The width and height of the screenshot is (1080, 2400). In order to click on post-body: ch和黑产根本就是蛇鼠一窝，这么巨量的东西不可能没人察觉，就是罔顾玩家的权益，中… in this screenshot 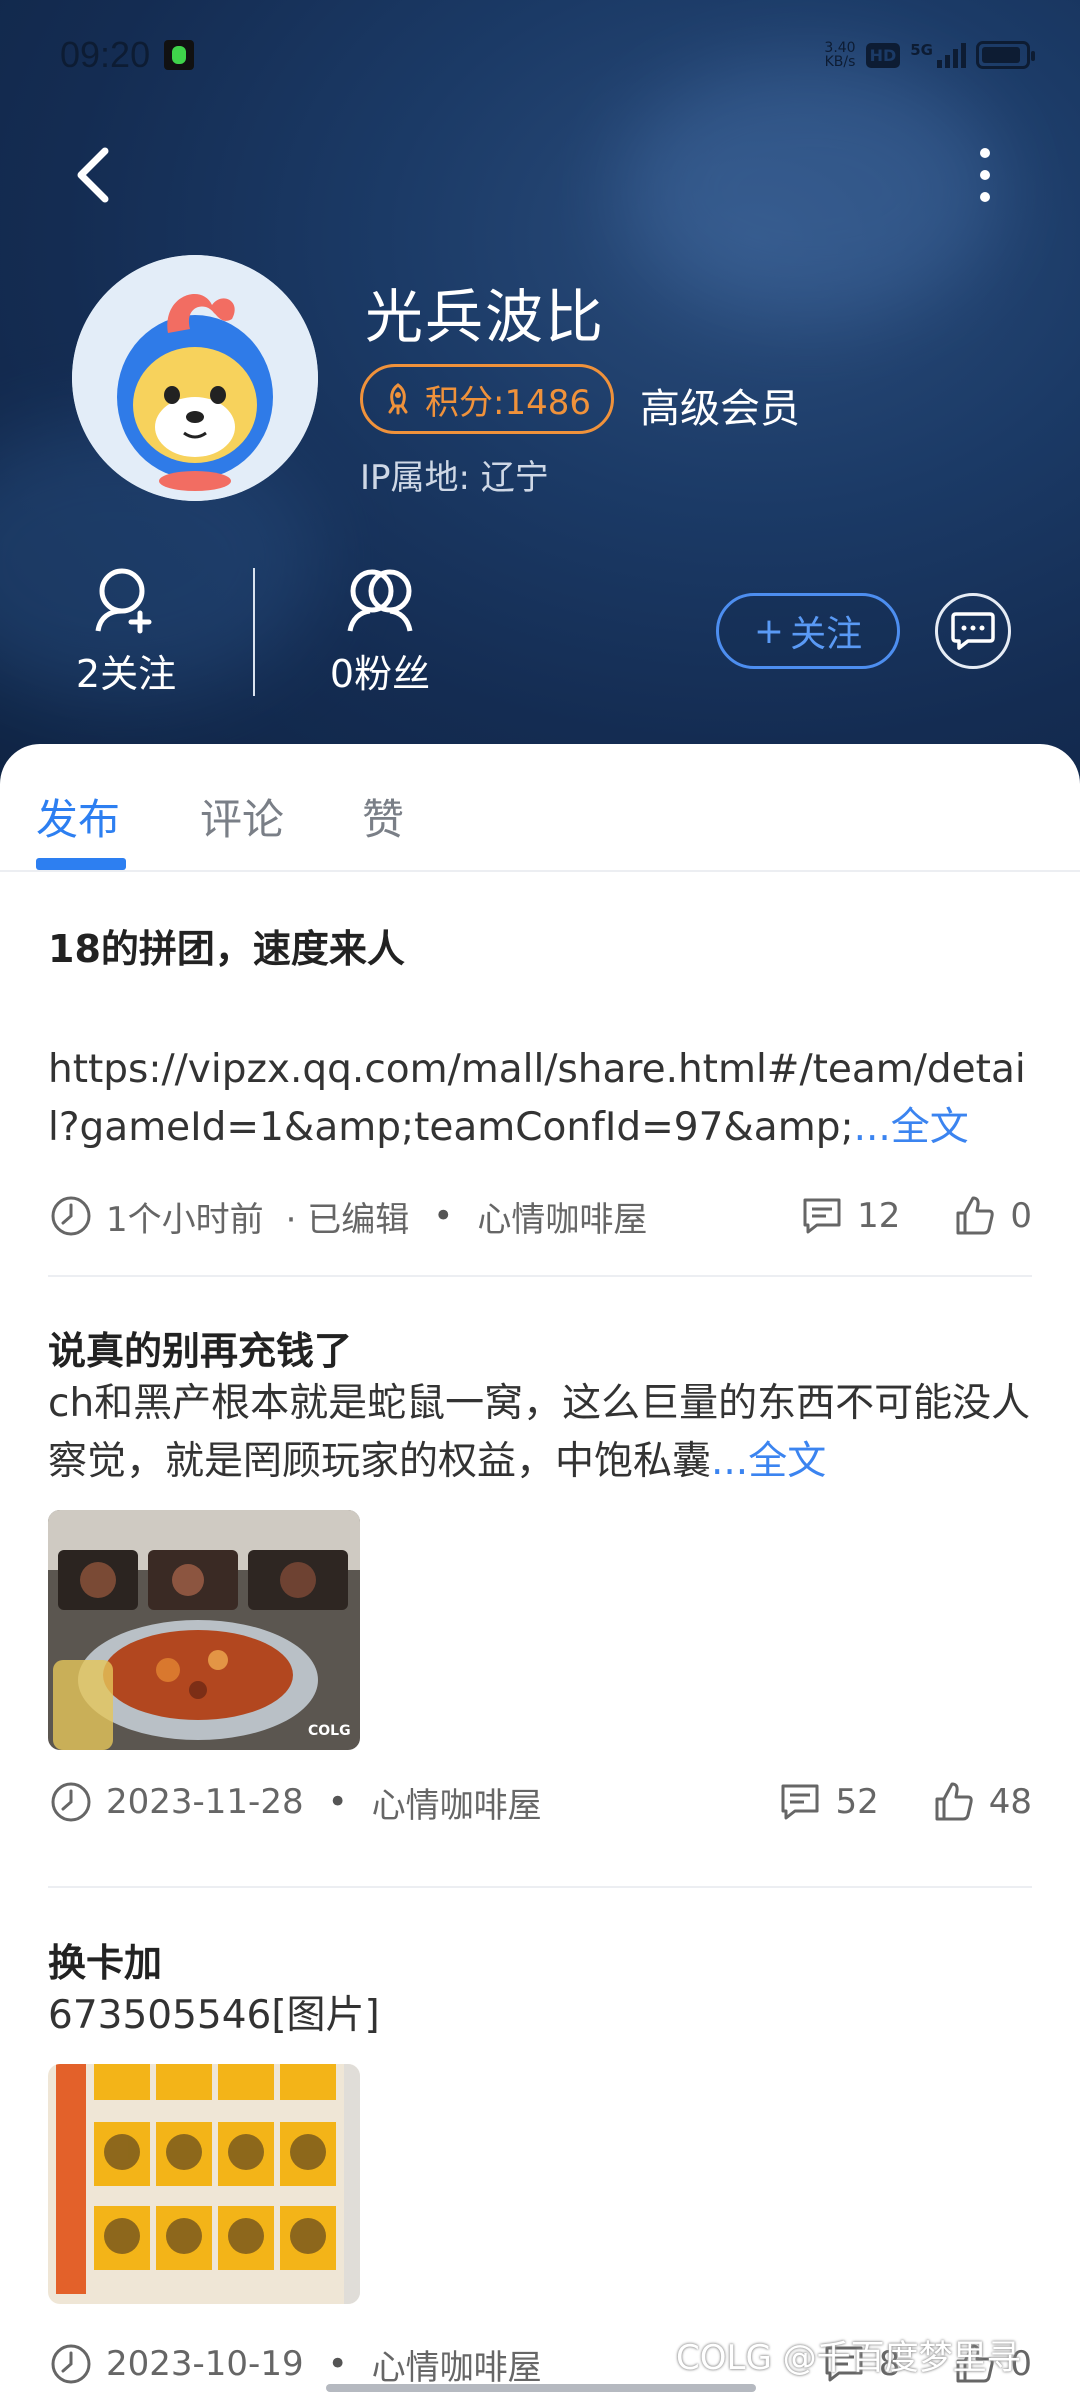, I will do `click(540, 1433)`.